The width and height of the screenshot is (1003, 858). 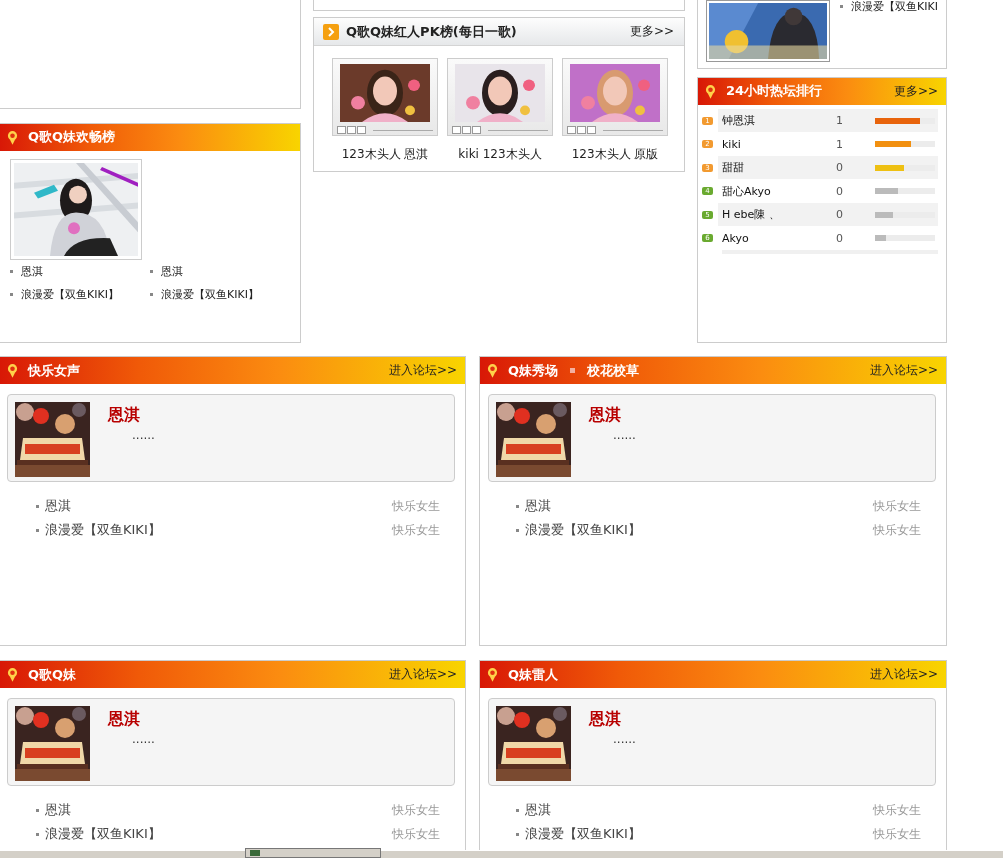 I want to click on video-caption: 123木头人 原版, so click(x=615, y=154).